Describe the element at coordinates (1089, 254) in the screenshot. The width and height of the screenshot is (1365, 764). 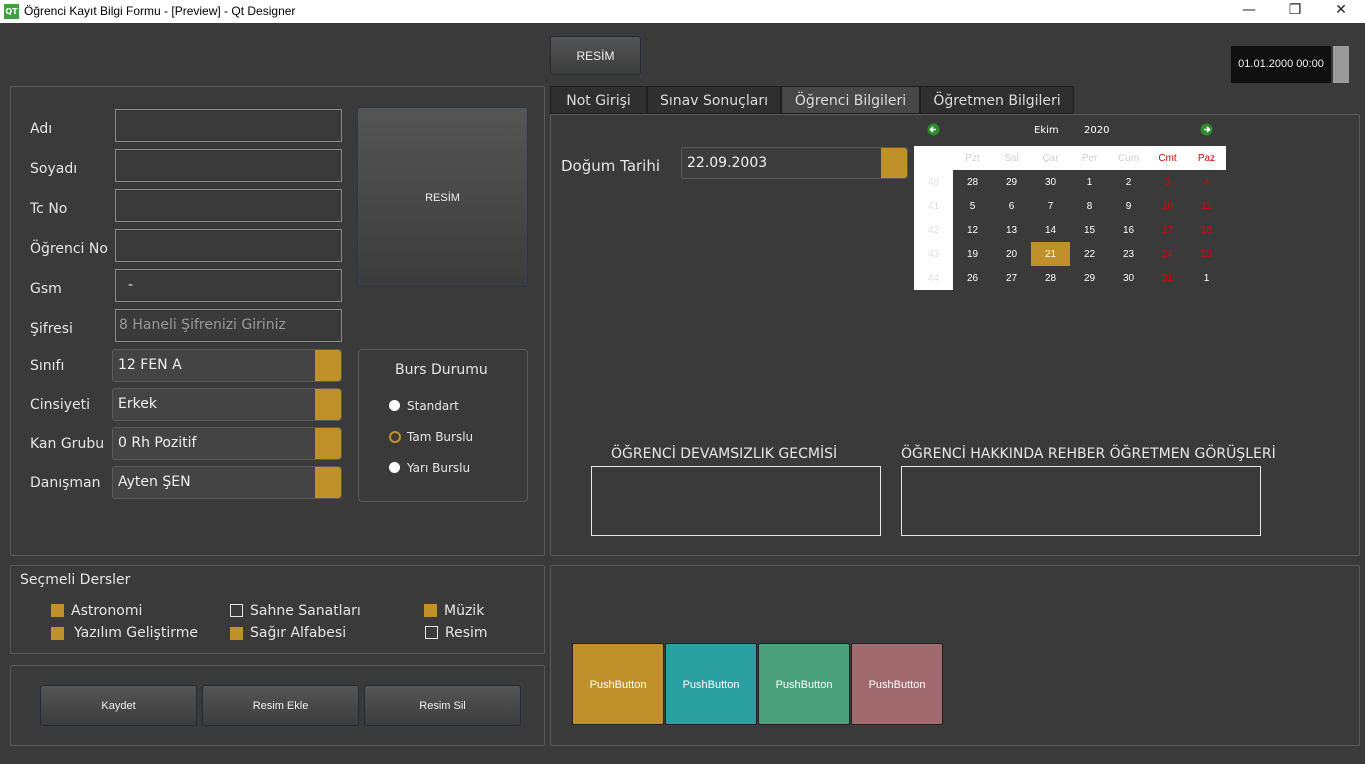
I see `calendar-day: 22` at that location.